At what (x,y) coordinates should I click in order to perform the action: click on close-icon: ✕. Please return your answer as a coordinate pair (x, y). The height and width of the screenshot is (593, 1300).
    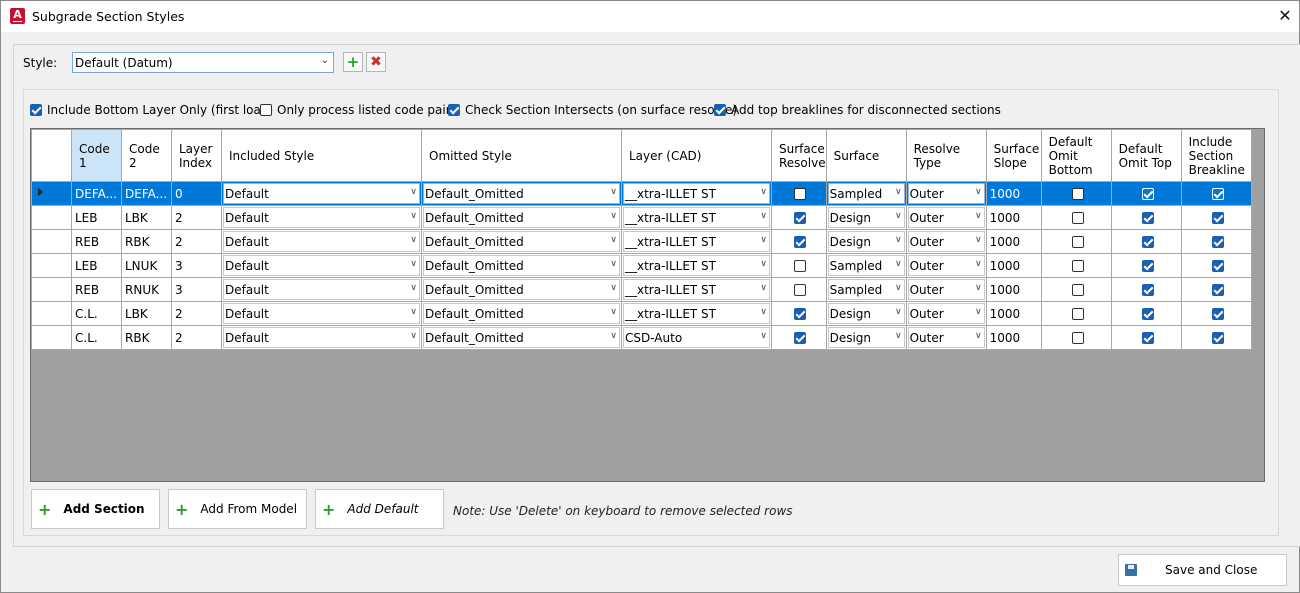
    Looking at the image, I should click on (1285, 16).